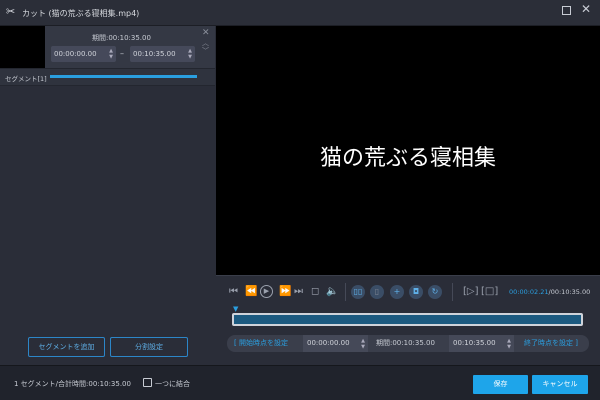 The width and height of the screenshot is (600, 400). I want to click on volume-icon: 🔈, so click(332, 292).